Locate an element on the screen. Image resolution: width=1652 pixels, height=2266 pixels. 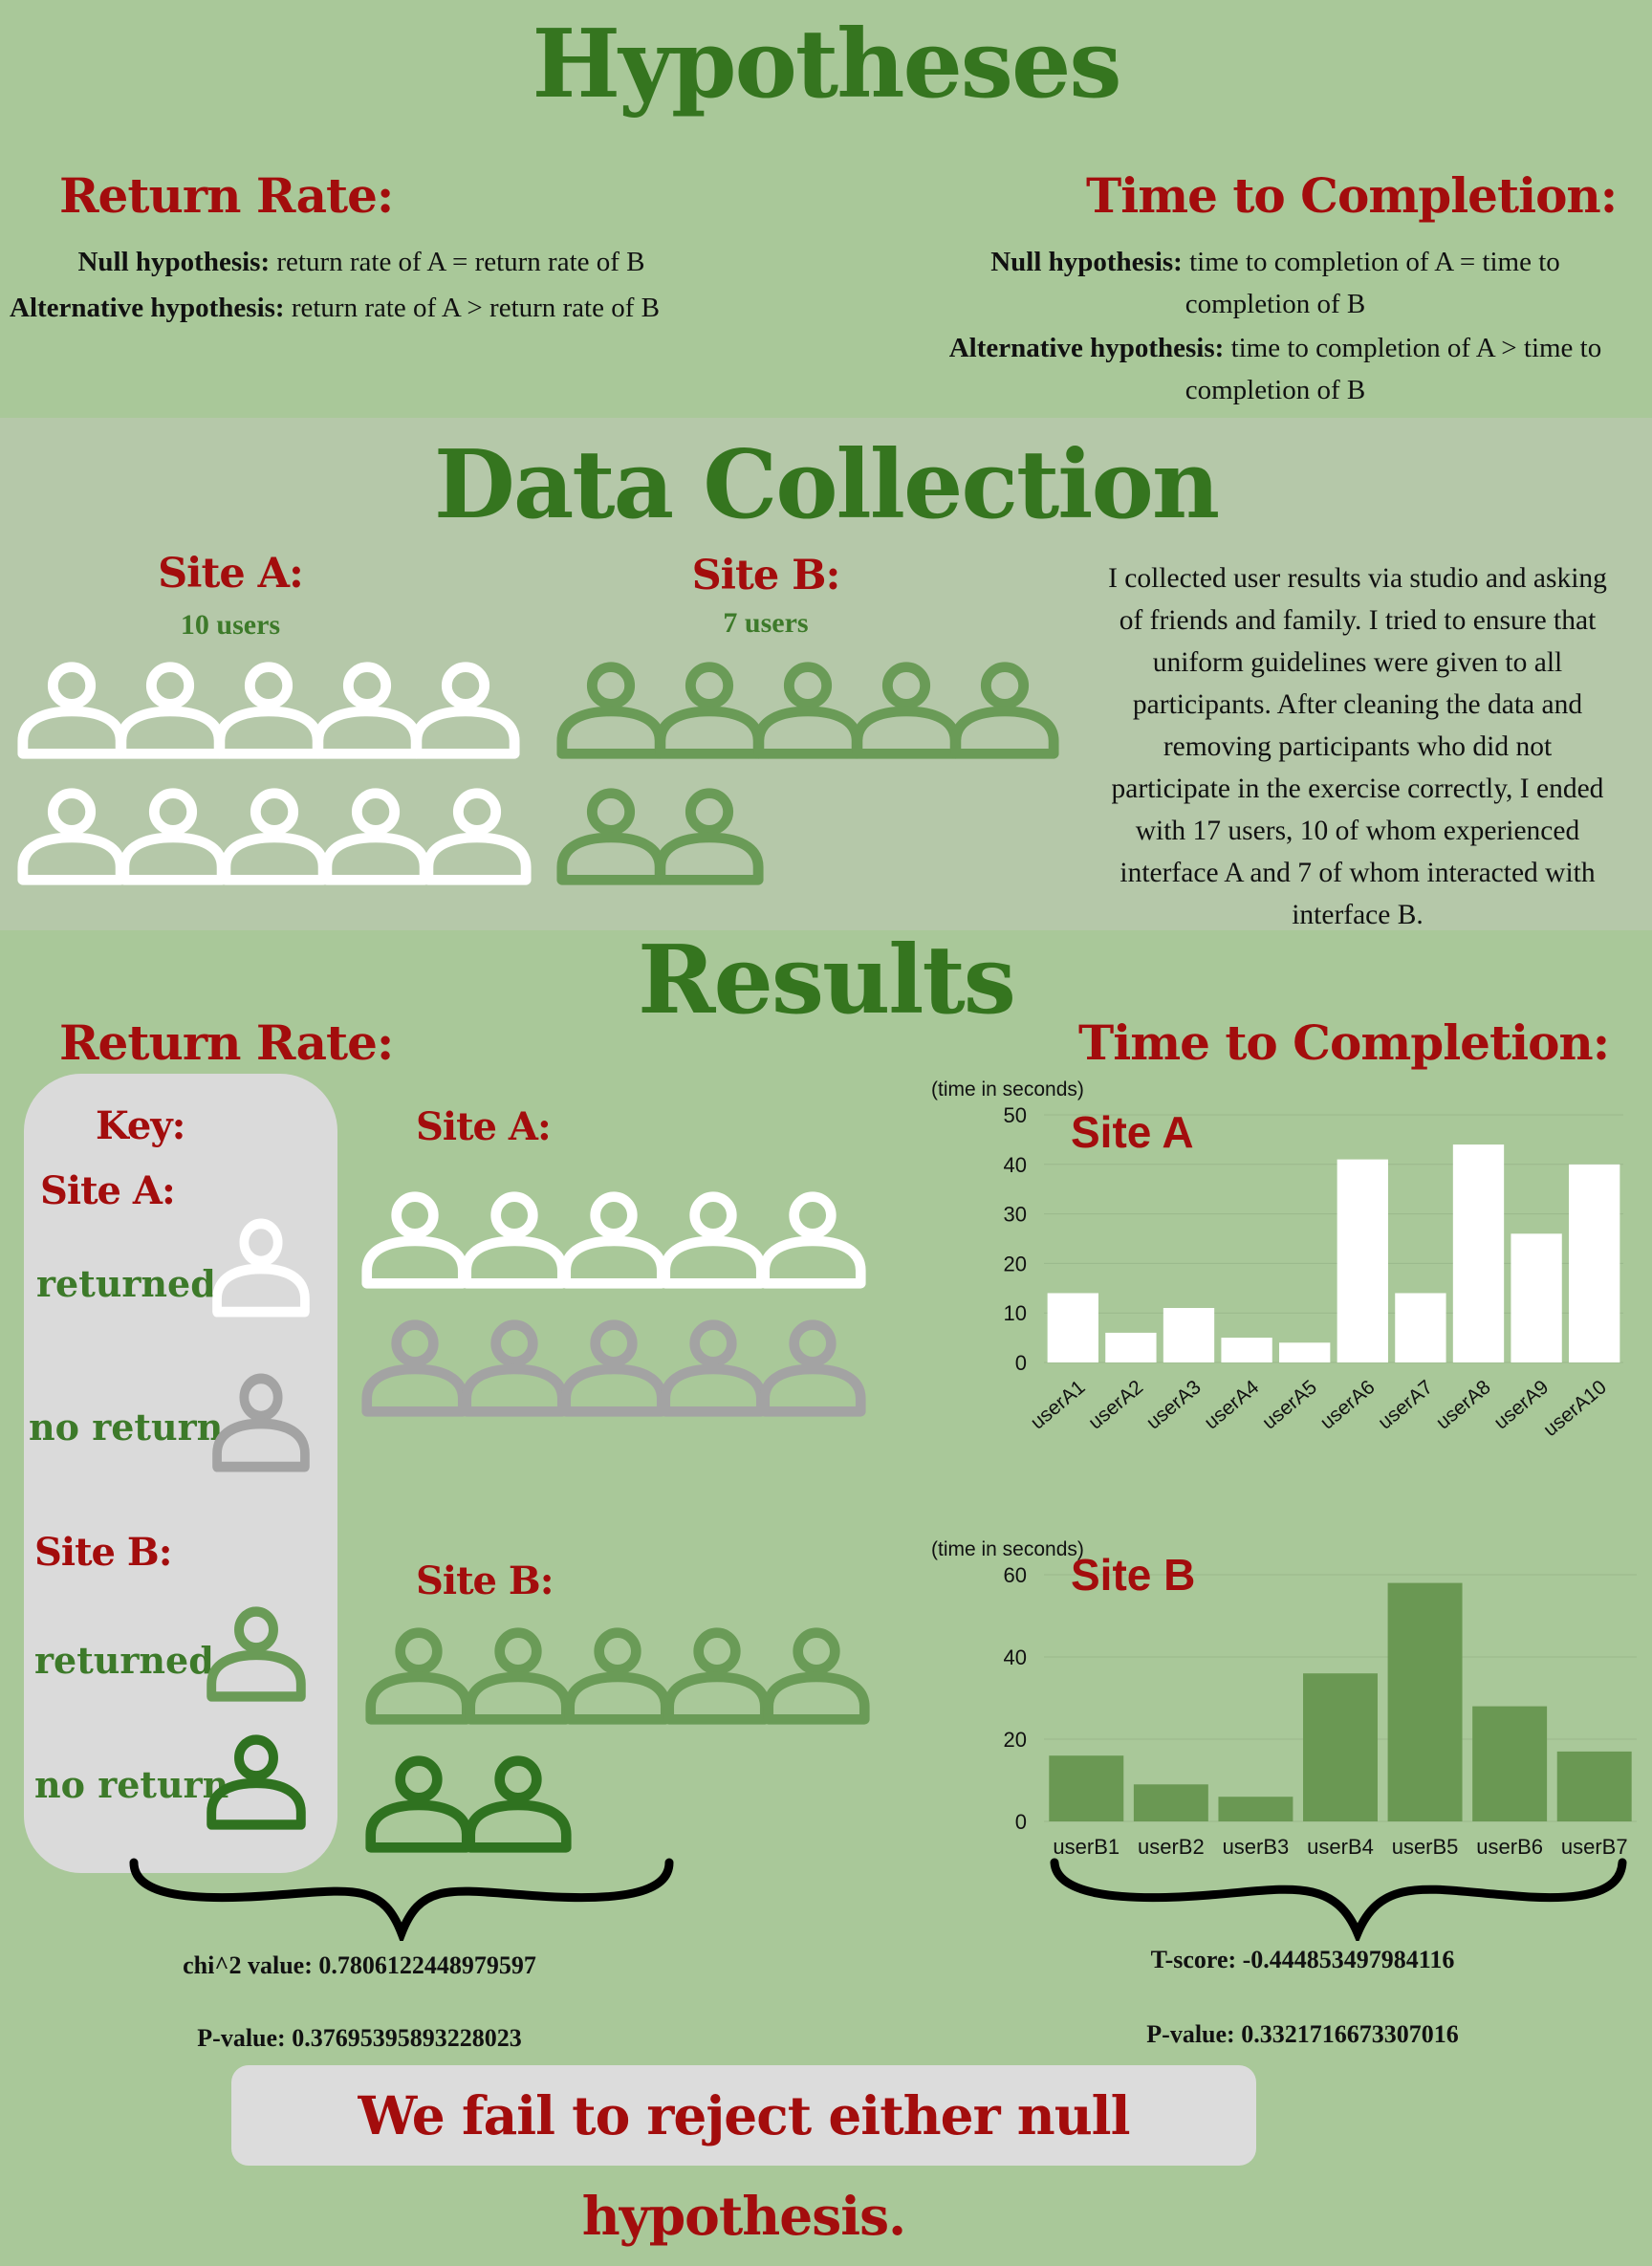
x-tick-label: userB1 is located at coordinates (1086, 1847).